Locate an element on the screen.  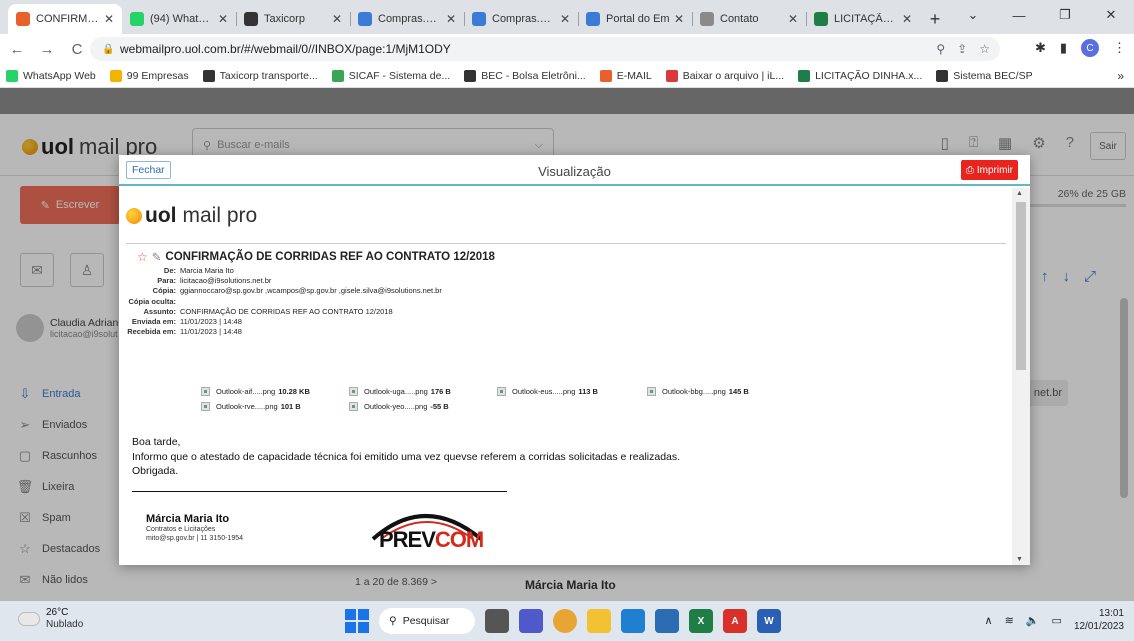
attachment-name: Outlook-yeo.....png is located at coordinates (396, 406).